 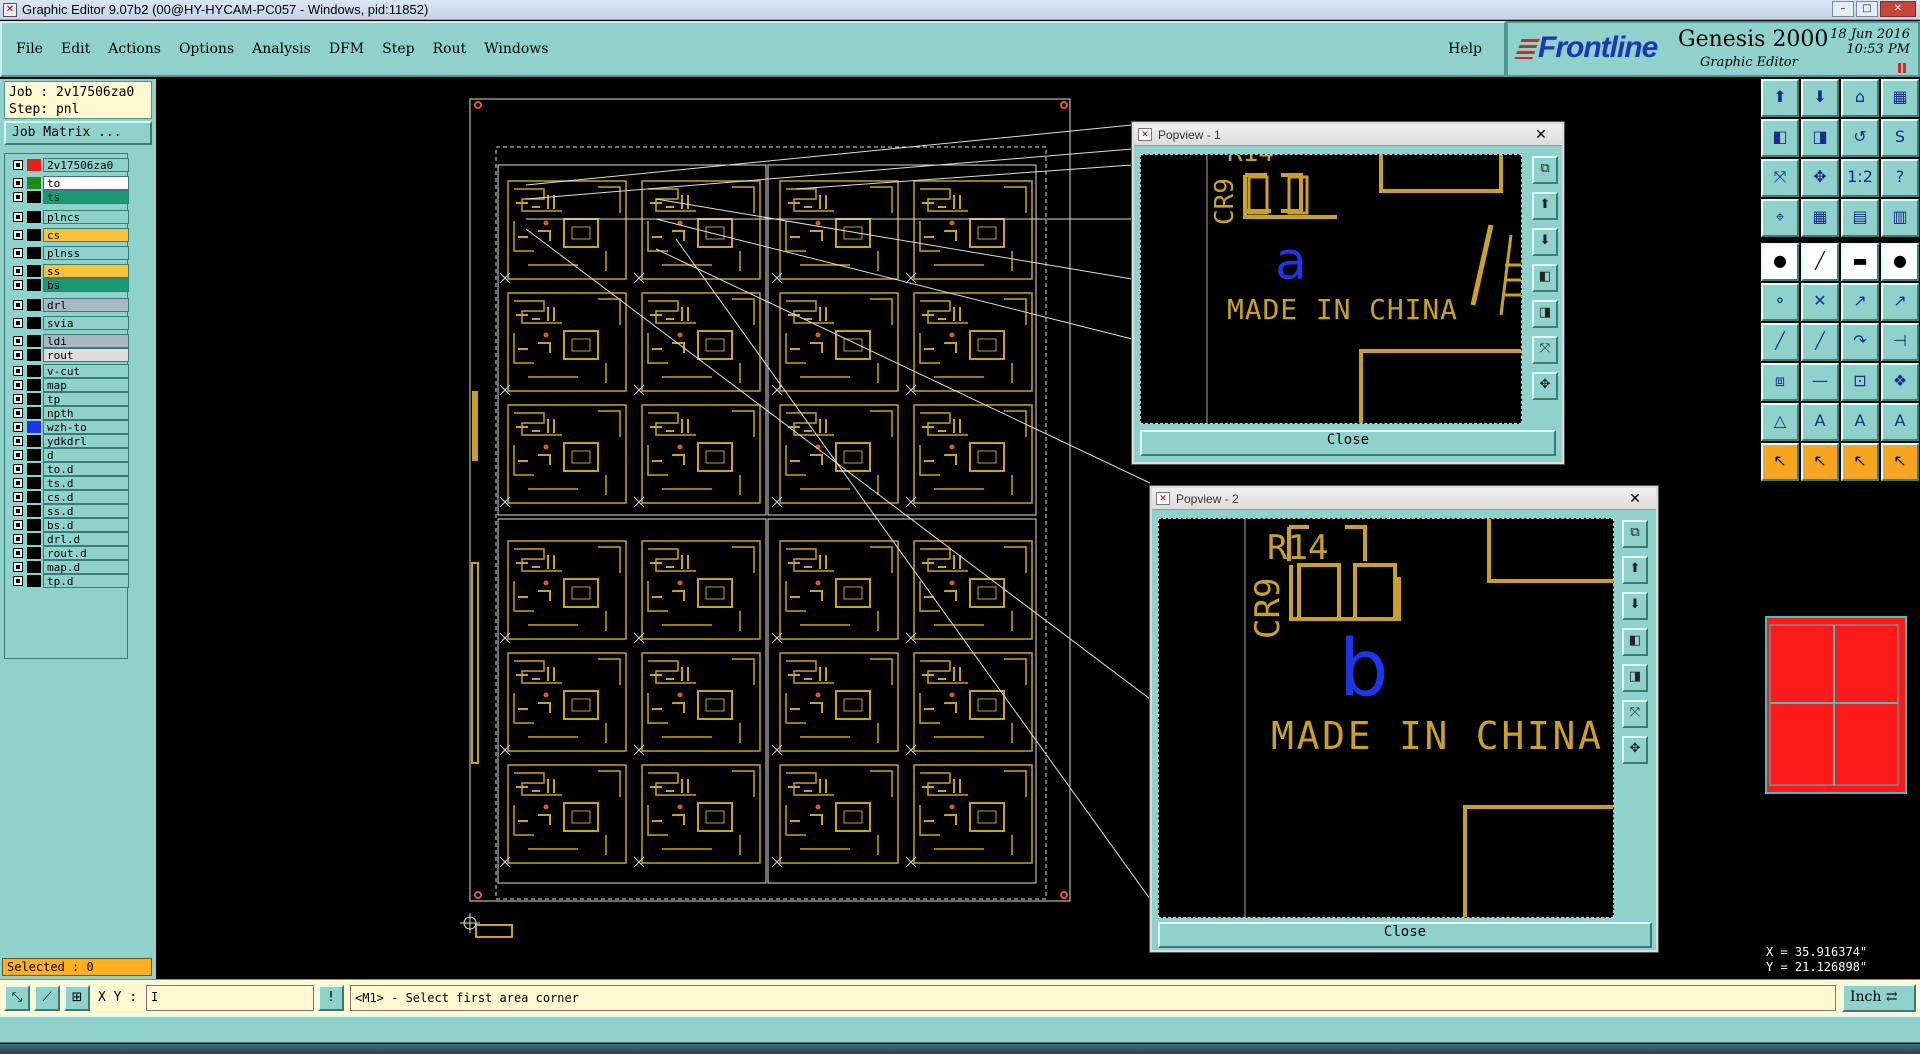 I want to click on grid-icon: ▦, so click(x=1900, y=98).